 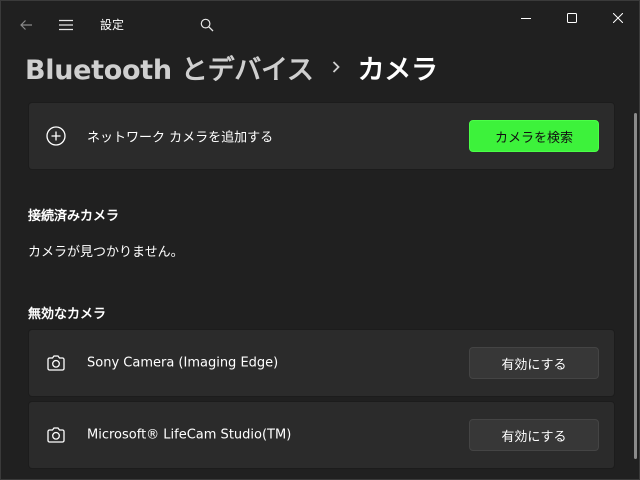 I want to click on back-button, so click(x=26, y=25).